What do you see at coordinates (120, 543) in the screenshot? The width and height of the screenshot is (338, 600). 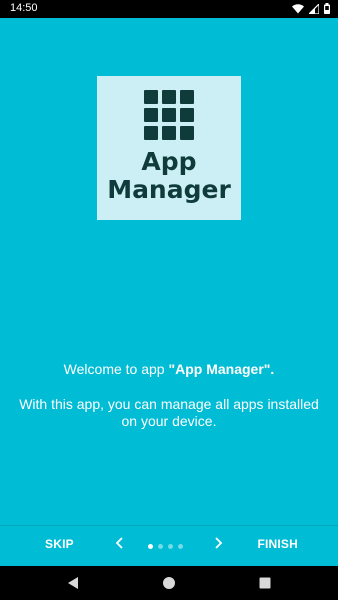 I see `chevron-left-icon` at bounding box center [120, 543].